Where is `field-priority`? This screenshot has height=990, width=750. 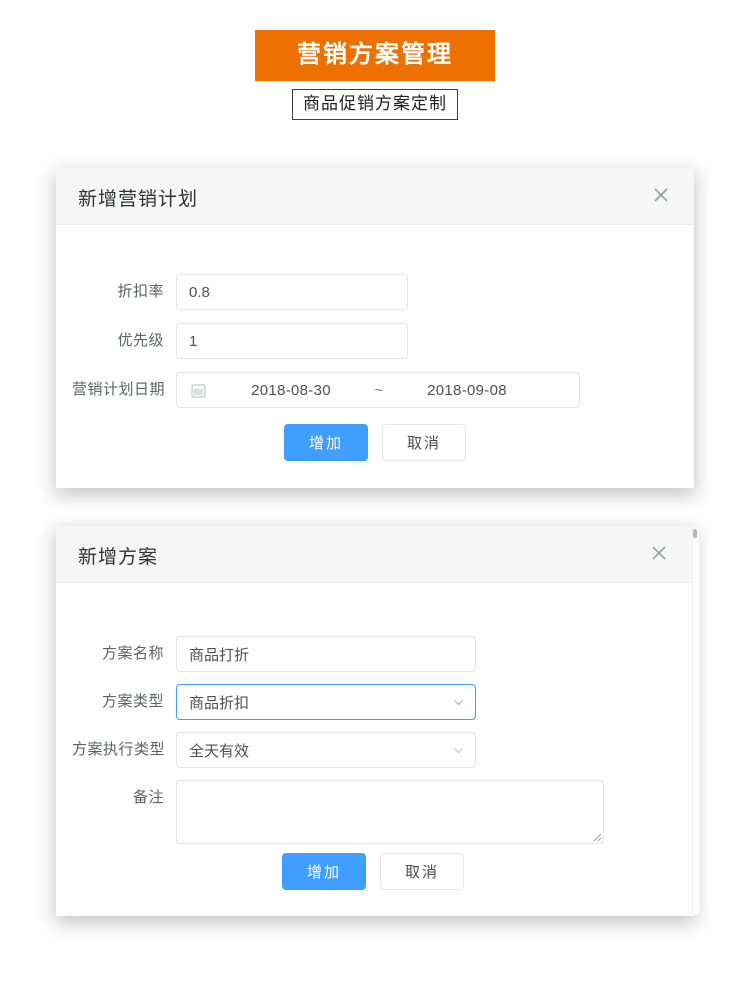 field-priority is located at coordinates (292, 341).